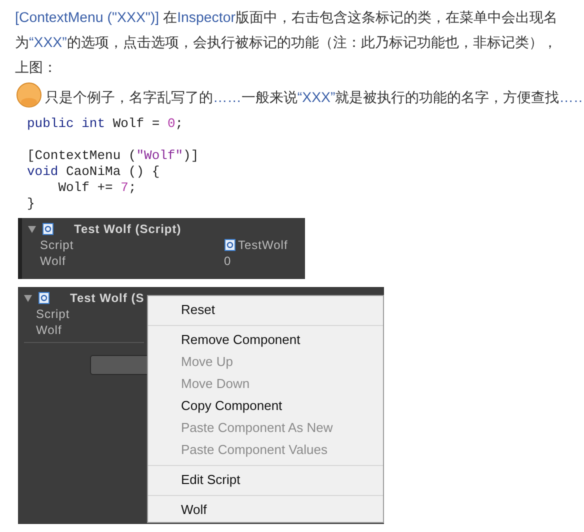 This screenshot has height=532, width=584. What do you see at coordinates (286, 43) in the screenshot?
I see `intro-paragraph: [ContextMenu ("XXX")] 在Inspector版面中，右击包含这条标记的类，在菜单中会出现名为“XXX”的选项，点击选项，会执行被标记的功能（注：此乃标记功能也，非标记类），上图：` at bounding box center [286, 43].